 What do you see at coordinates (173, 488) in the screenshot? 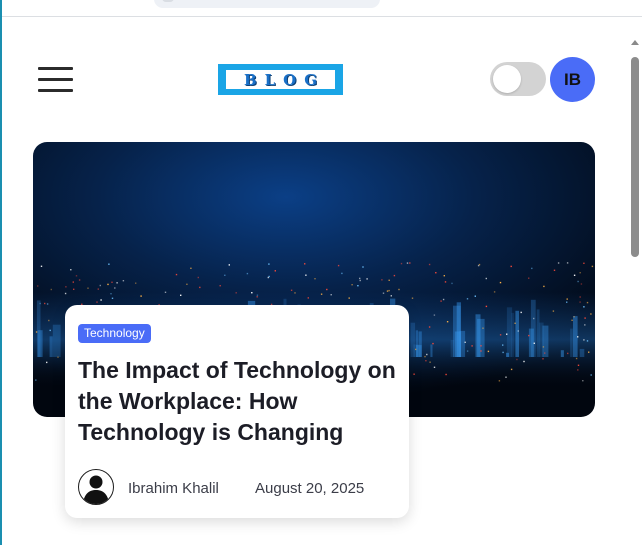
I see `author-name: Ibrahim Khalil` at bounding box center [173, 488].